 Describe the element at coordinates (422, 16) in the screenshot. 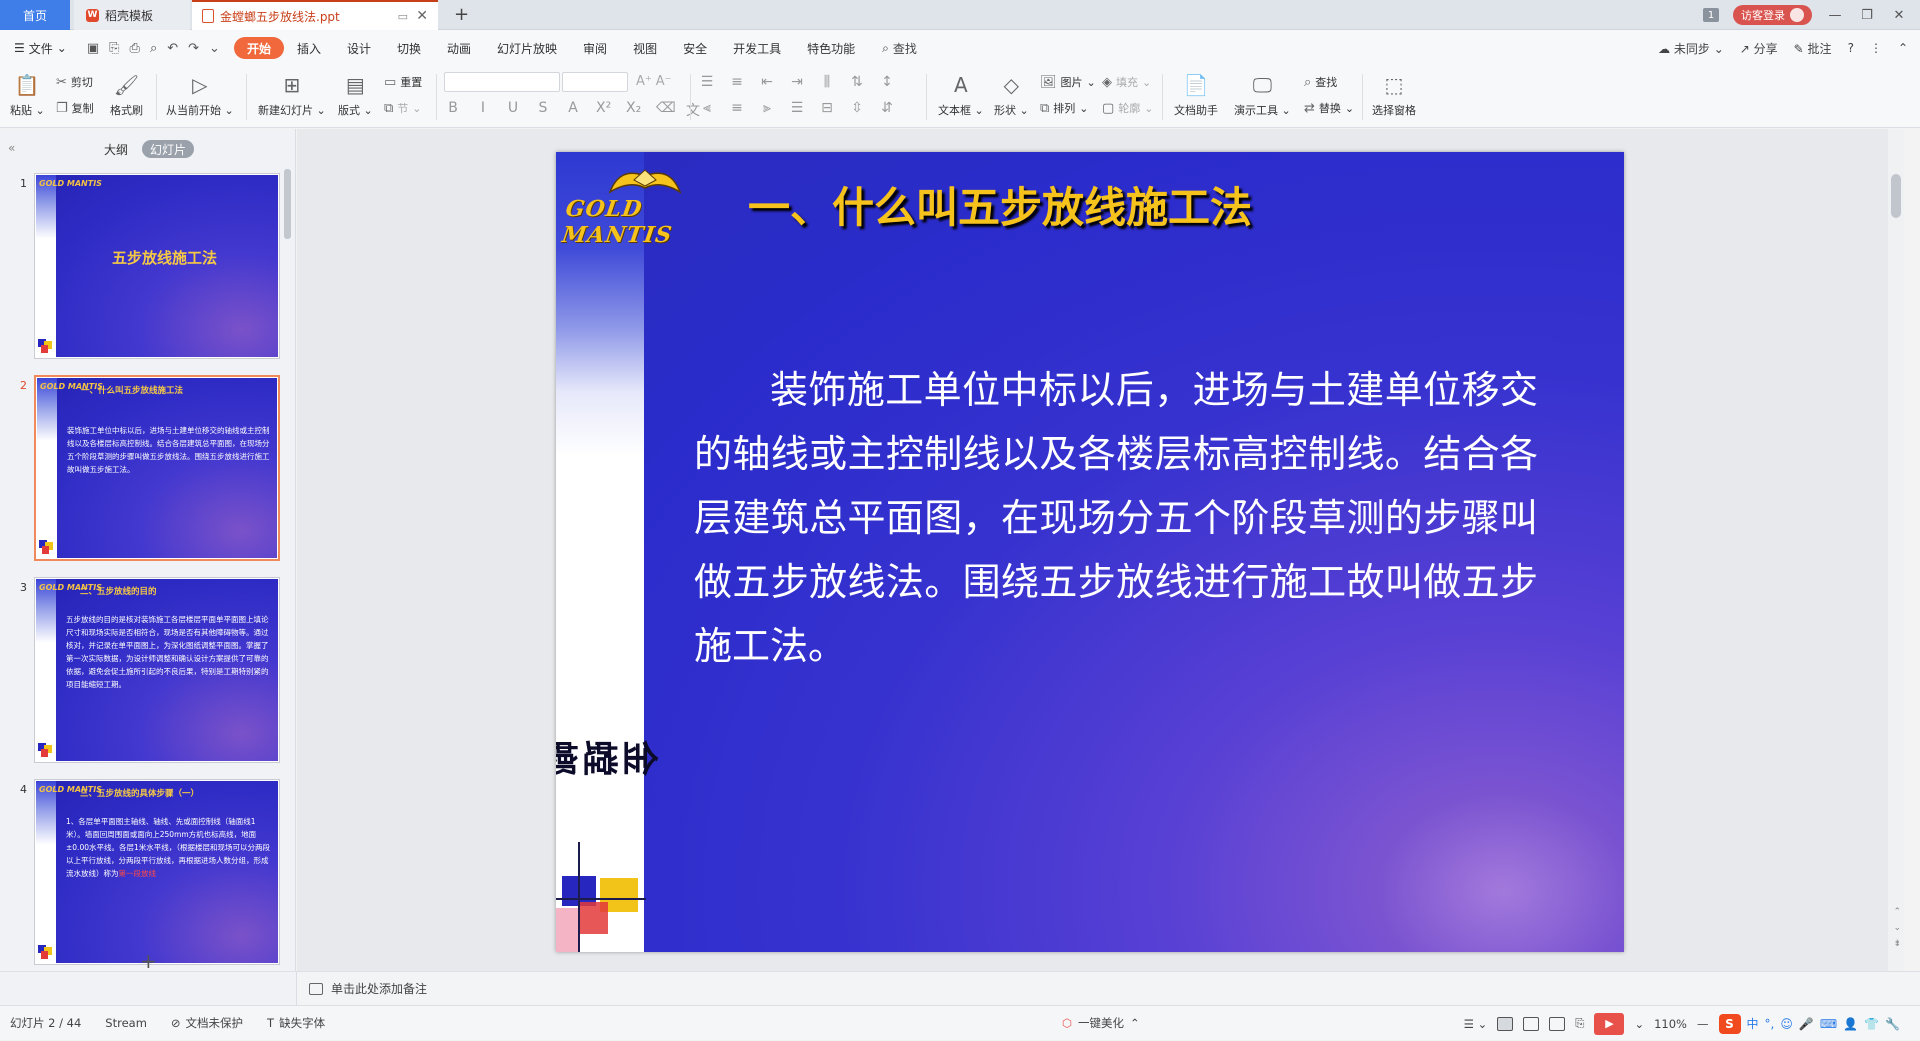

I see `tab-close-icon: ✕` at that location.